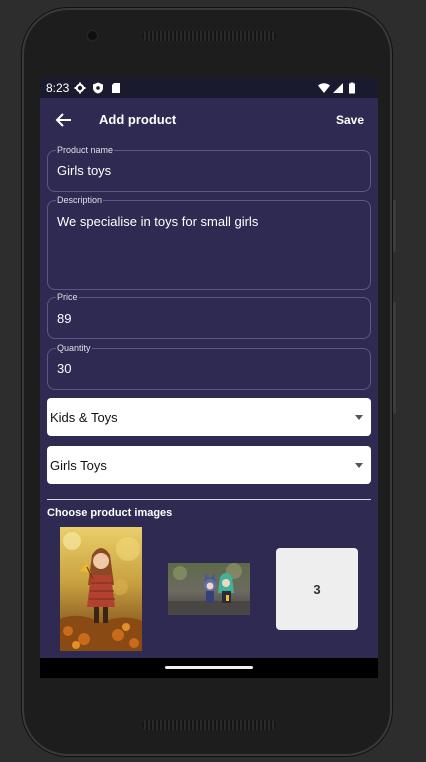 The width and height of the screenshot is (426, 762). I want to click on sd-card-icon, so click(116, 88).